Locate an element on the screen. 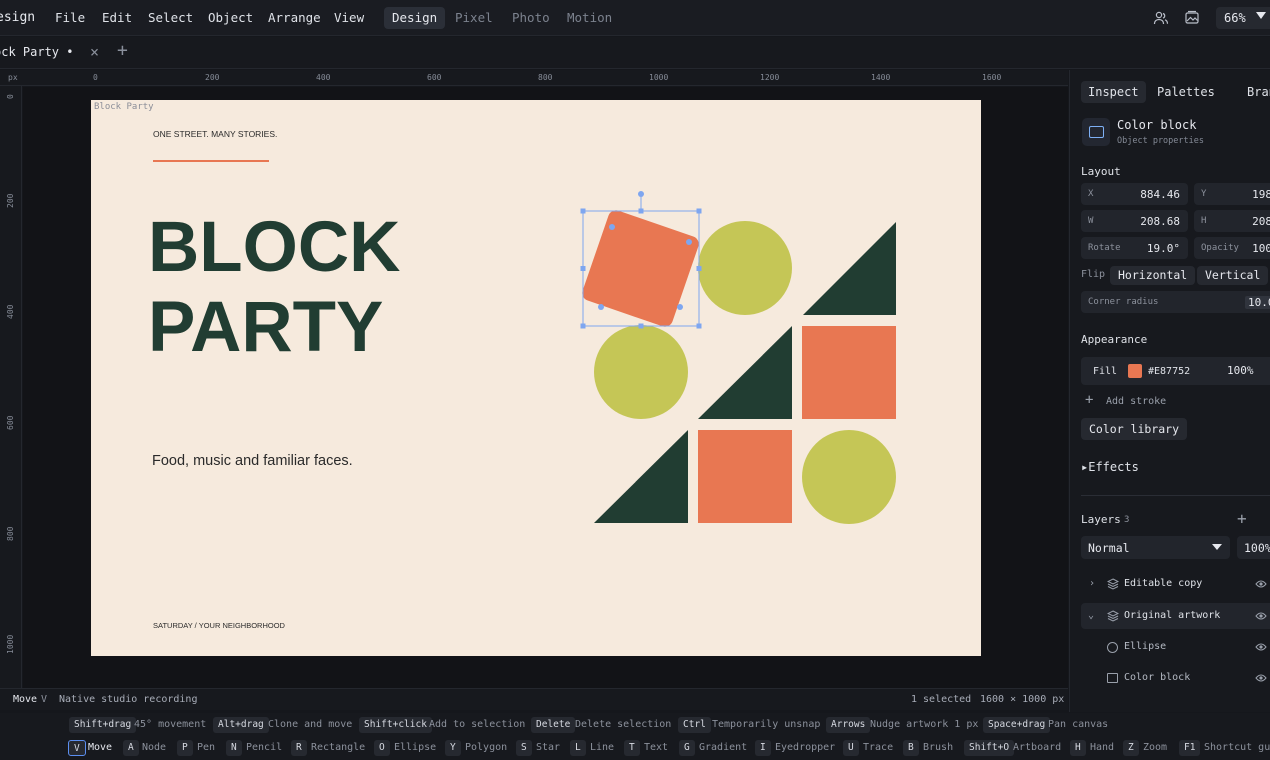 This screenshot has height=760, width=1270. height-field: H 208 is located at coordinates (1232, 221).